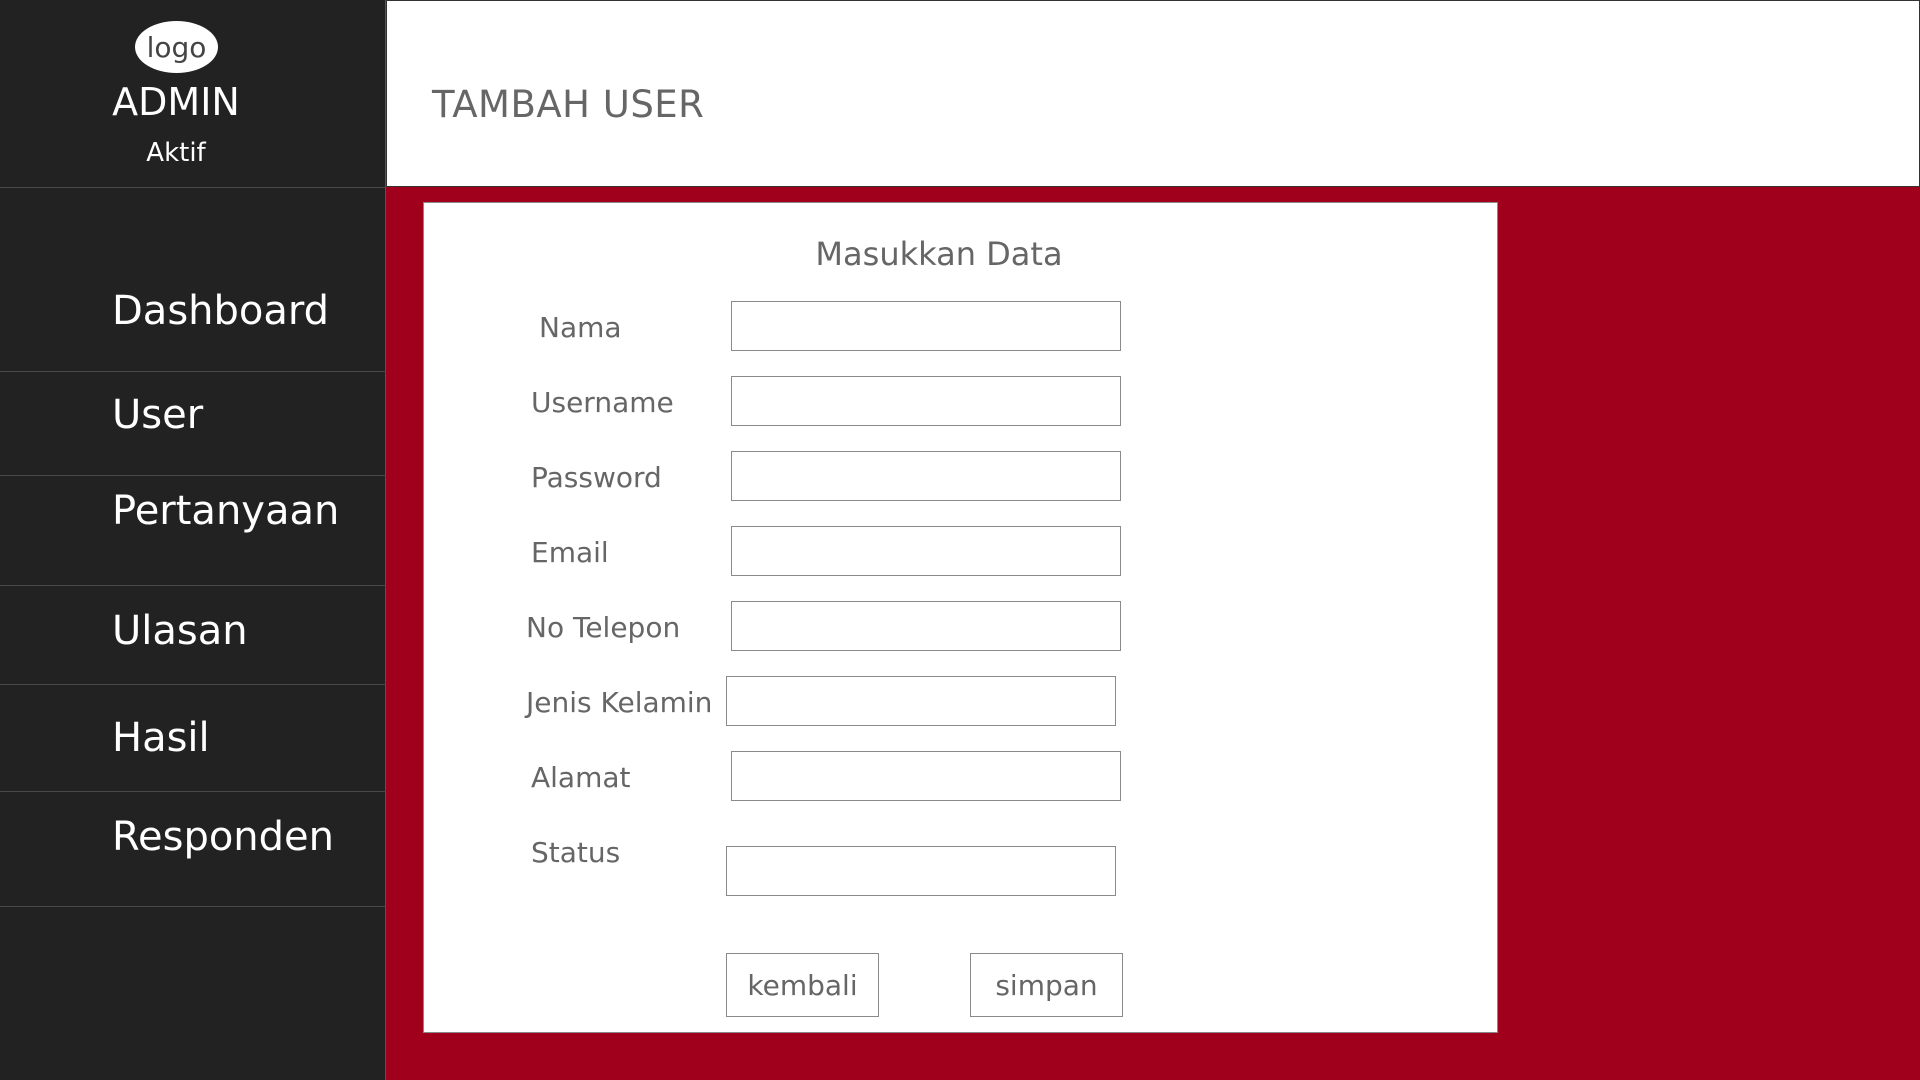  I want to click on no-telepon-field, so click(926, 626).